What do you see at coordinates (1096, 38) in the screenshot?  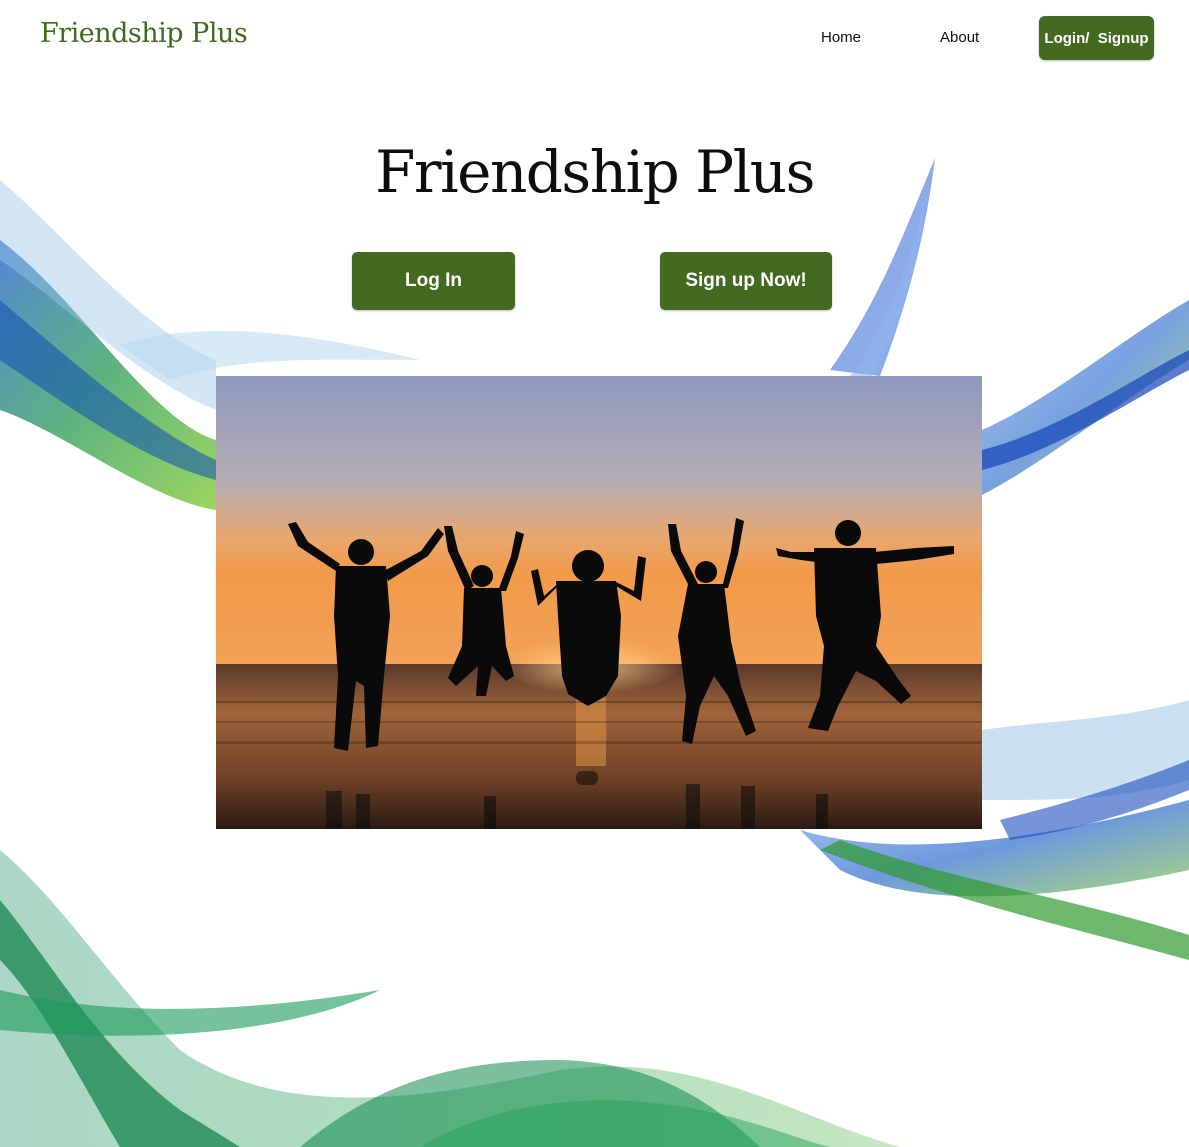 I see `nav-login-signup-button: Login/ Signup` at bounding box center [1096, 38].